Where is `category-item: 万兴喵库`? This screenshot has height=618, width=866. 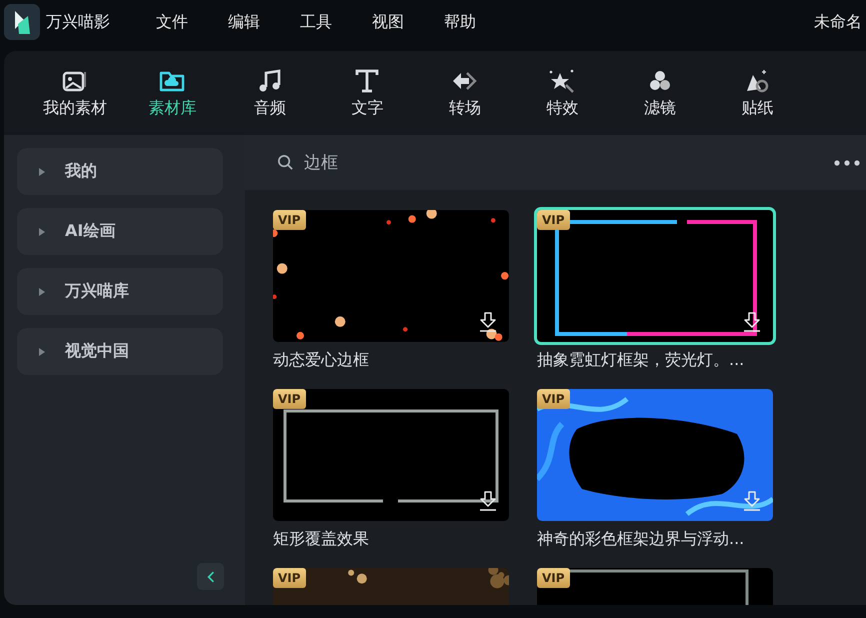 category-item: 万兴喵库 is located at coordinates (120, 291).